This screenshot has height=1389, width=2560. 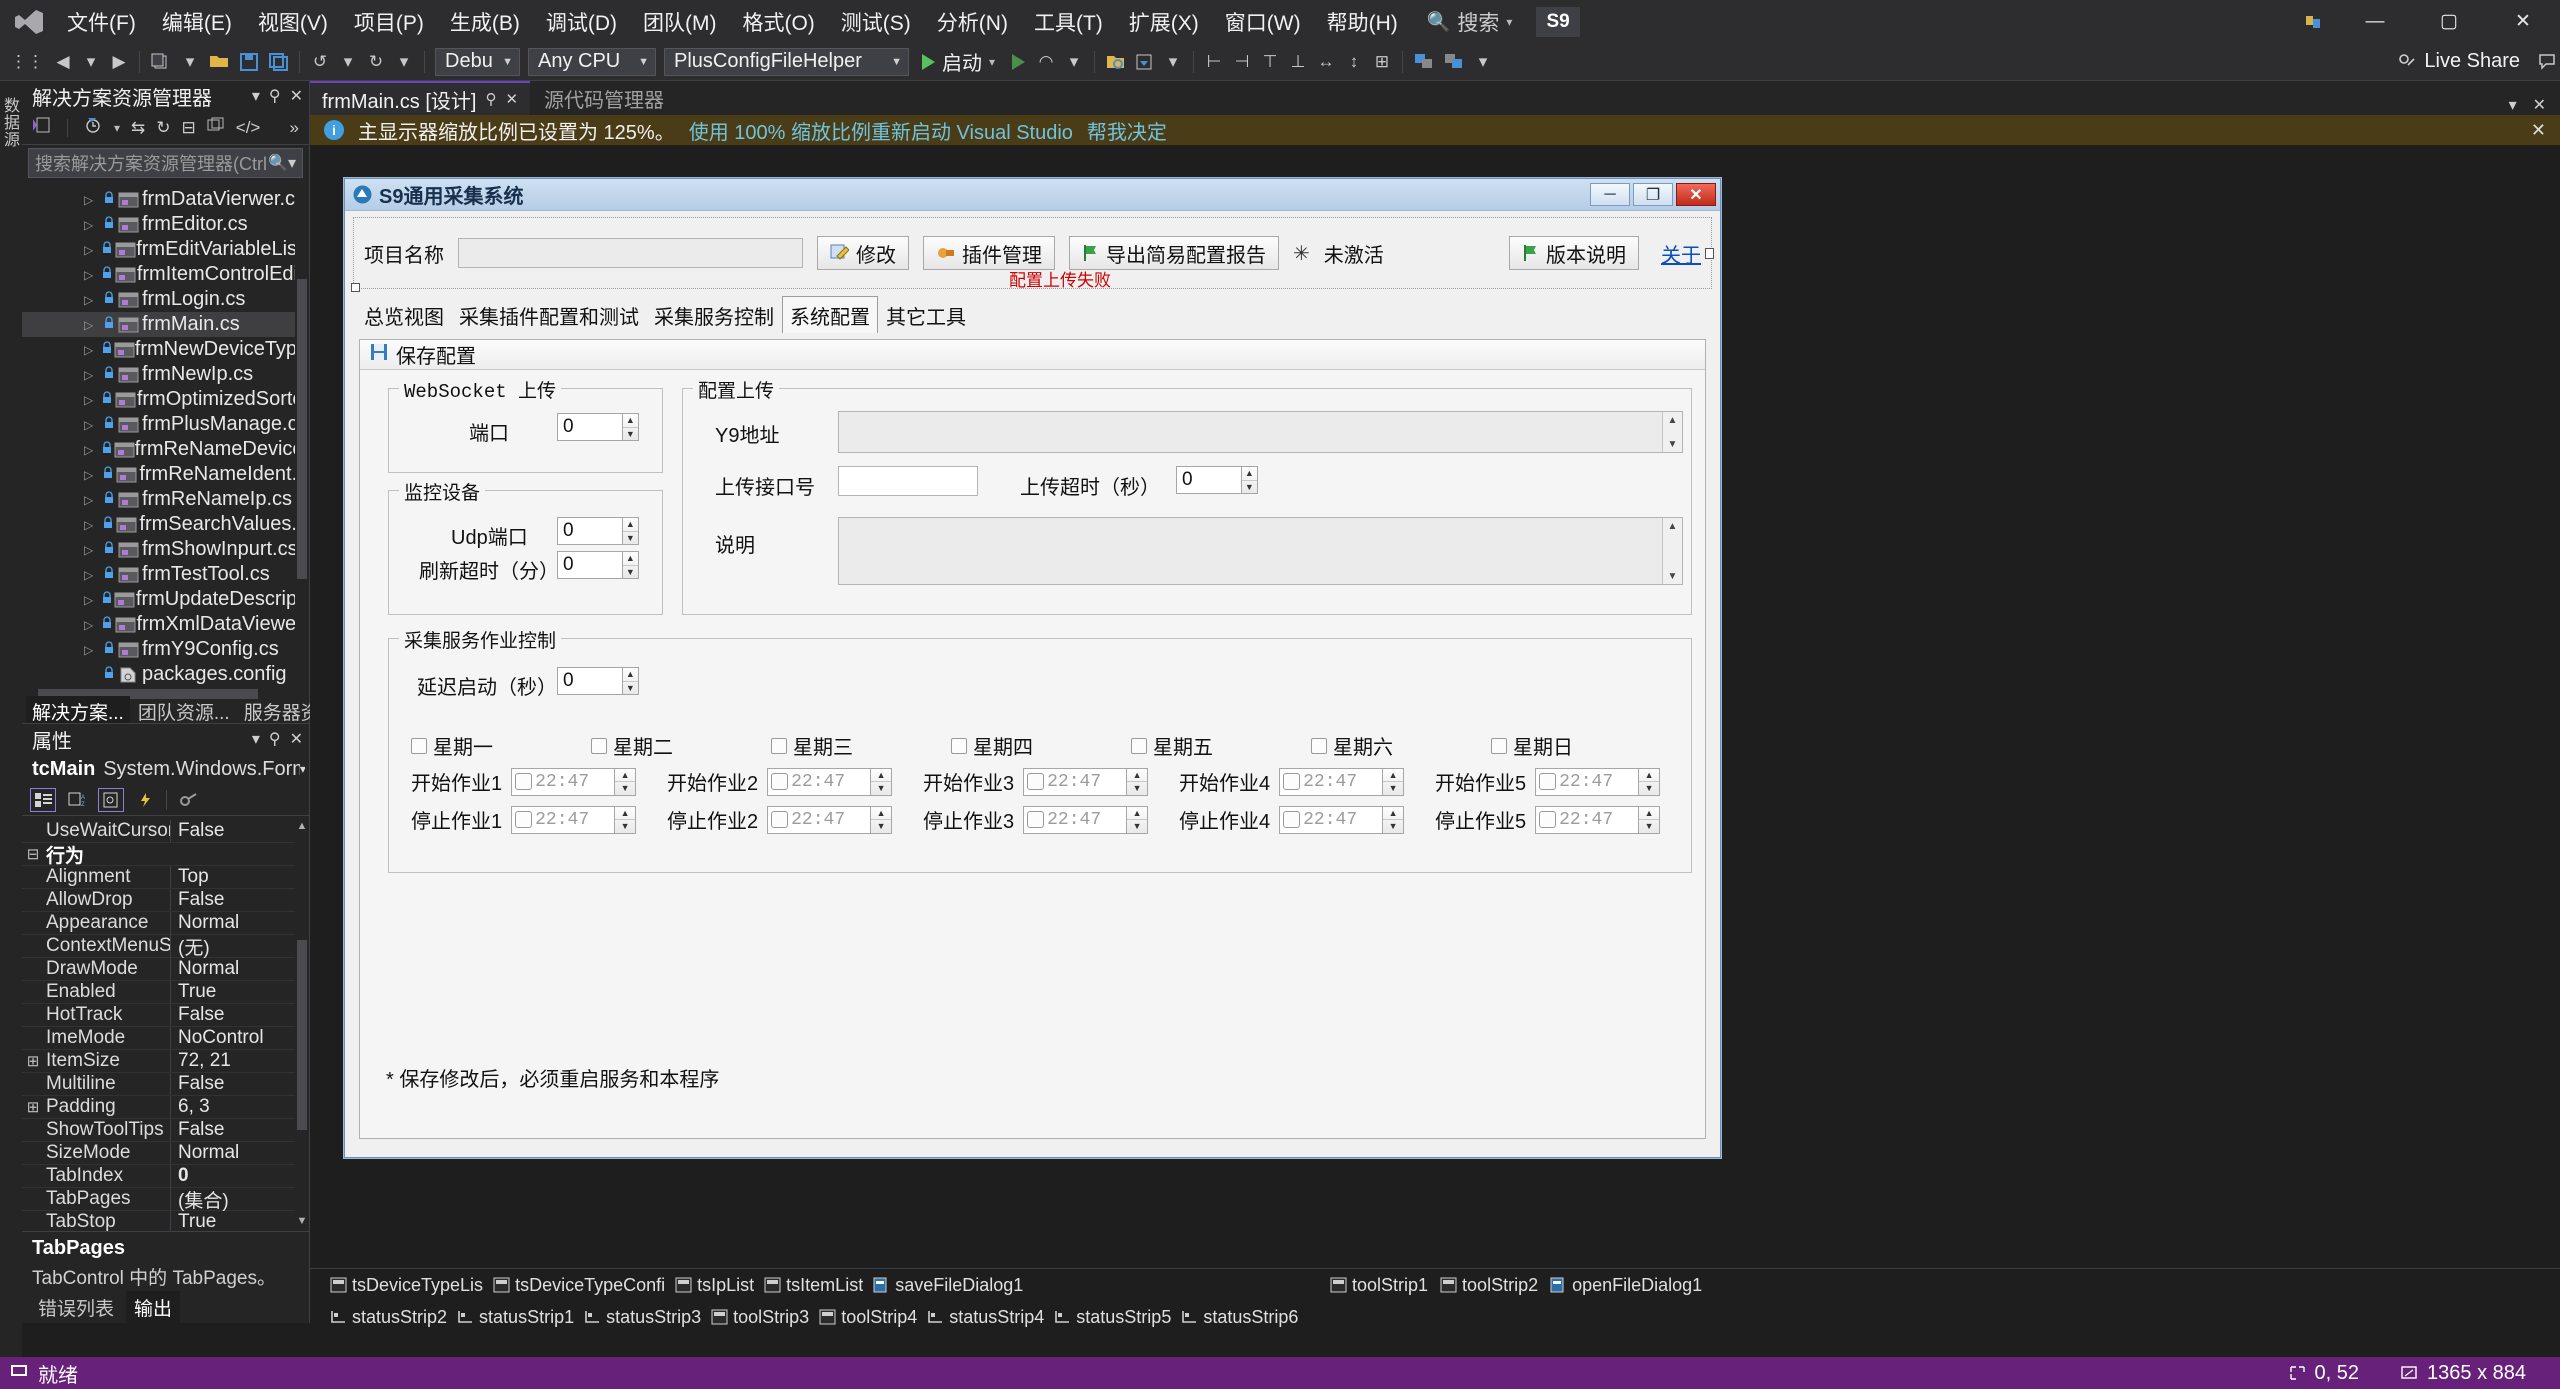 I want to click on account-badge: S9, so click(x=1558, y=21).